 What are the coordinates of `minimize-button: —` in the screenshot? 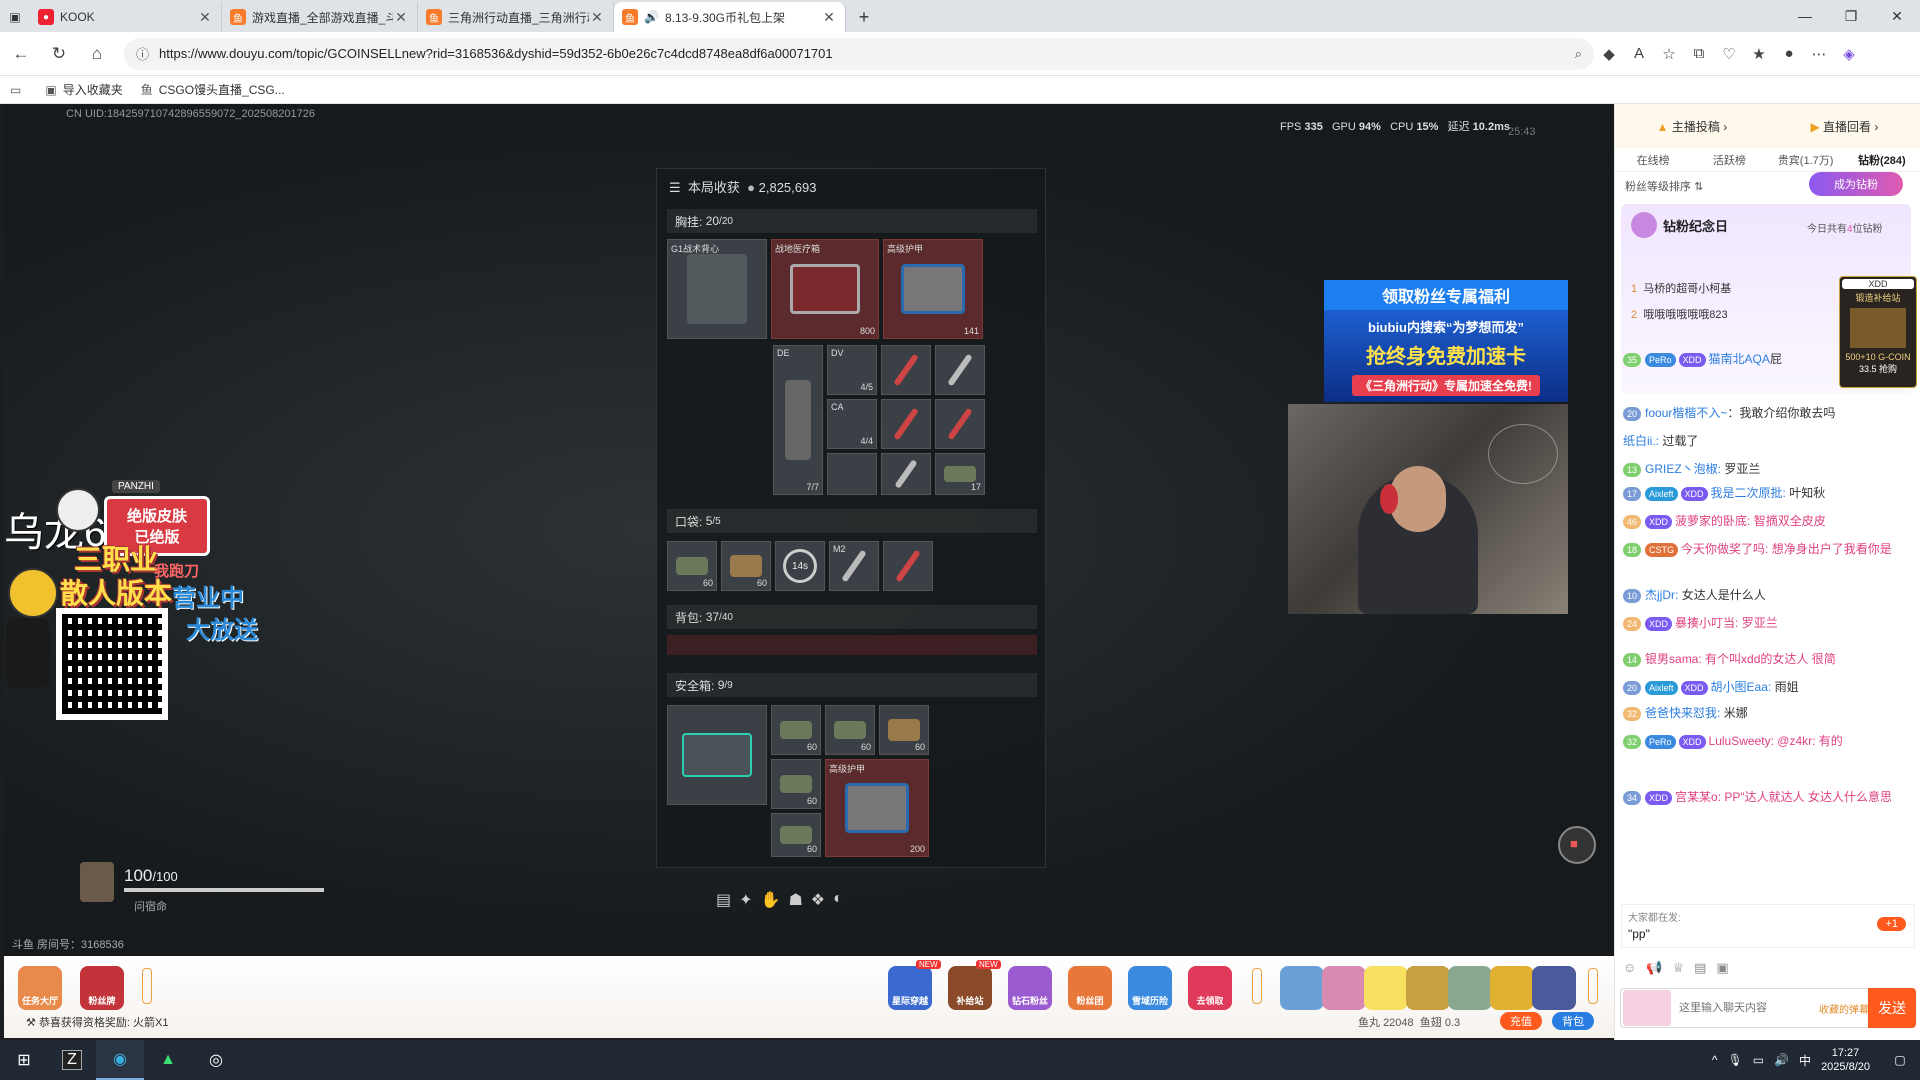 It's located at (1805, 16).